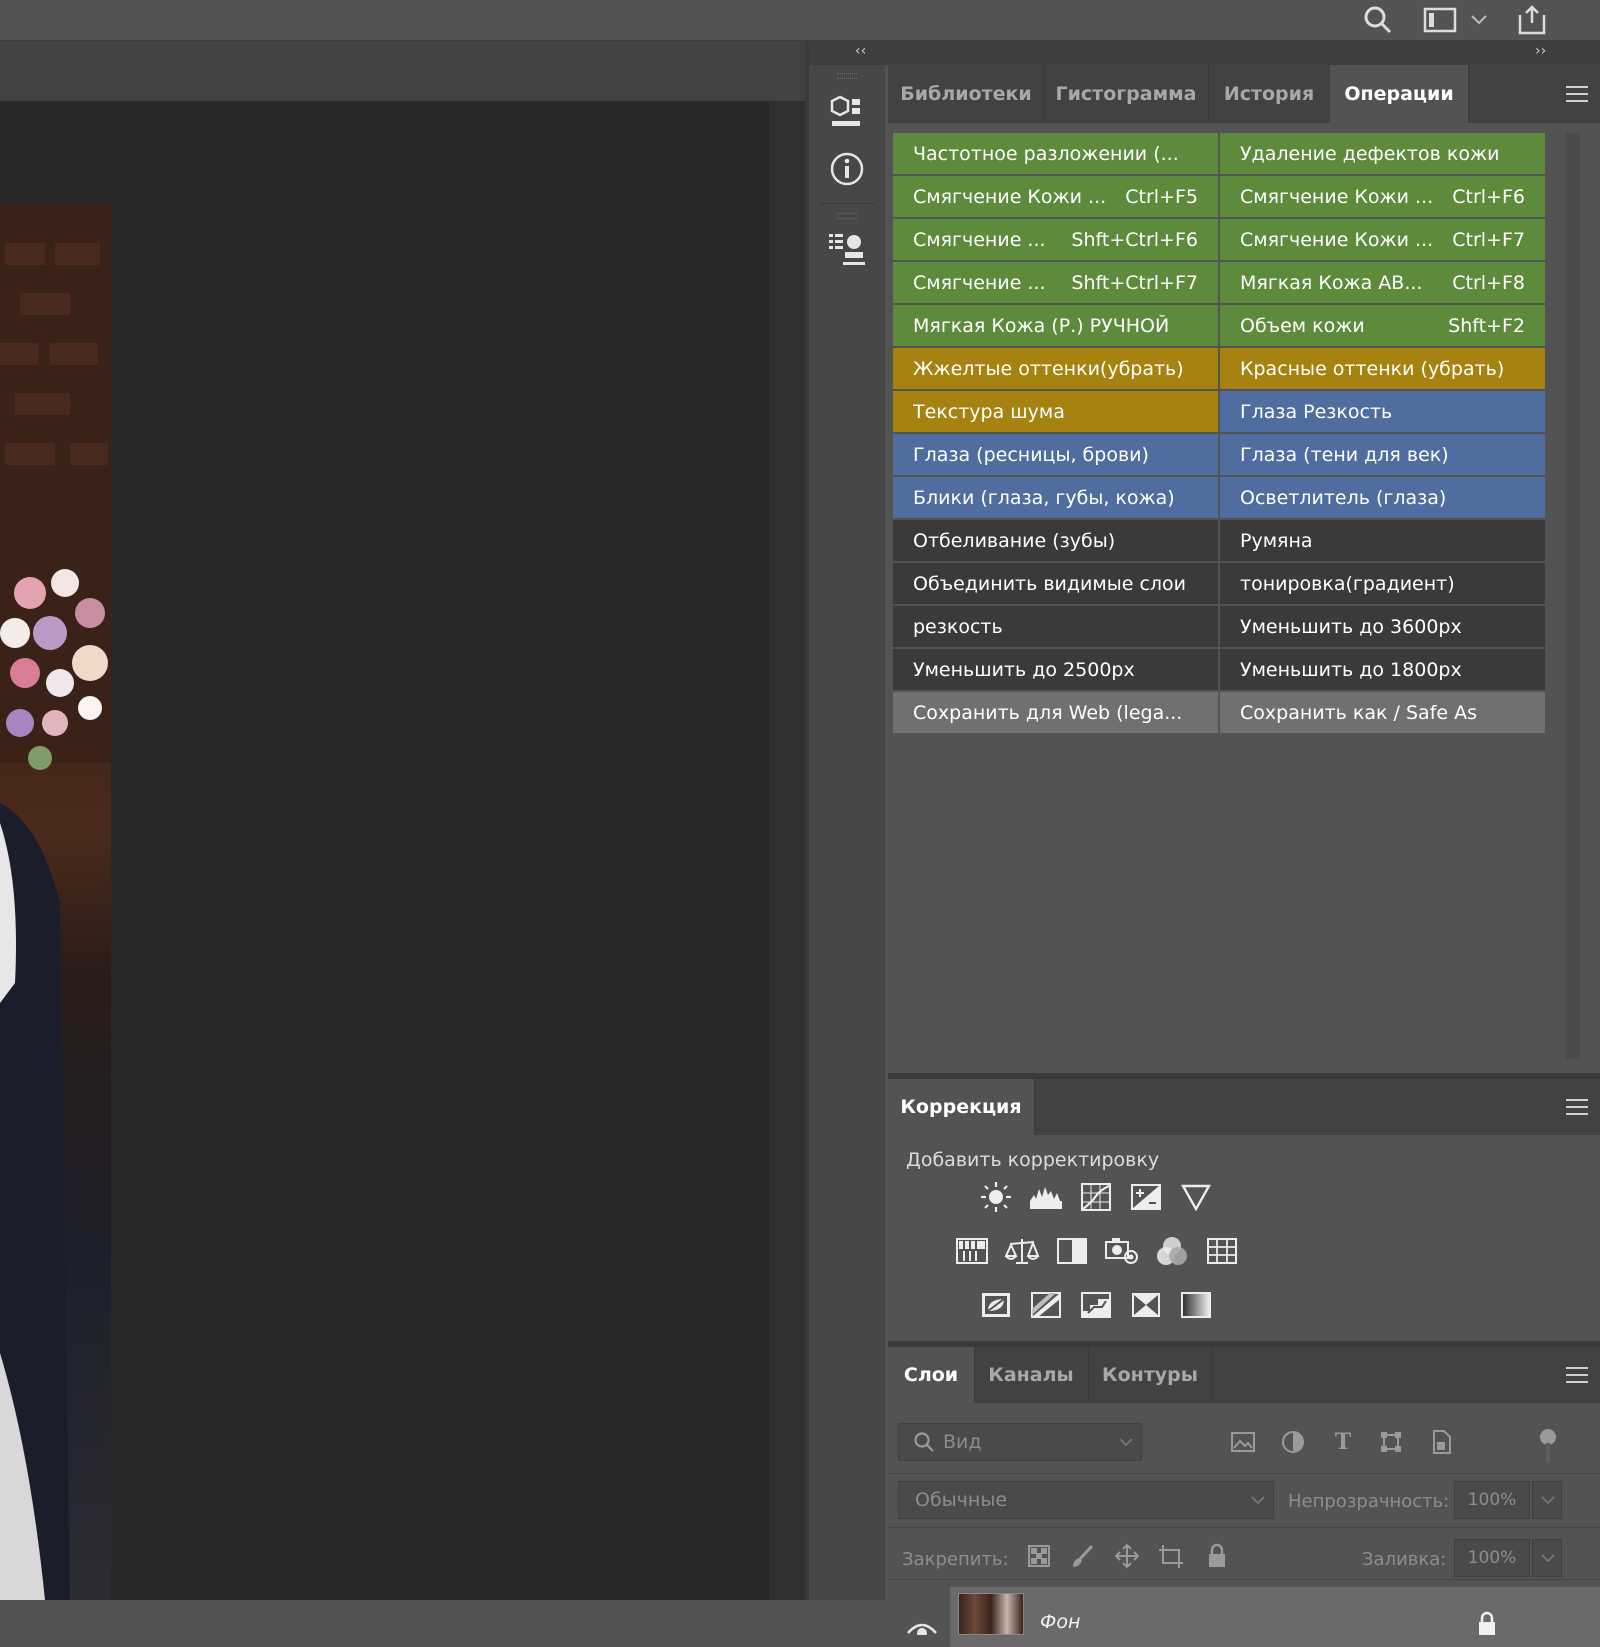 The image size is (1600, 1647). Describe the element at coordinates (1293, 1442) in the screenshot. I see `adjustment-filter-icon` at that location.